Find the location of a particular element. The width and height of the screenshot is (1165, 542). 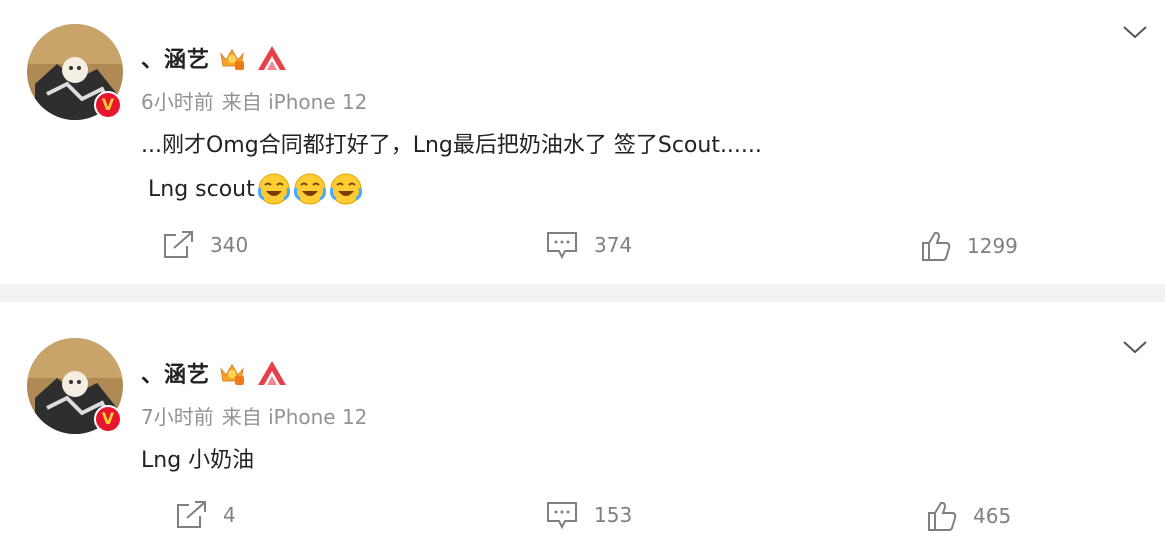

like-count: 465 is located at coordinates (992, 516).